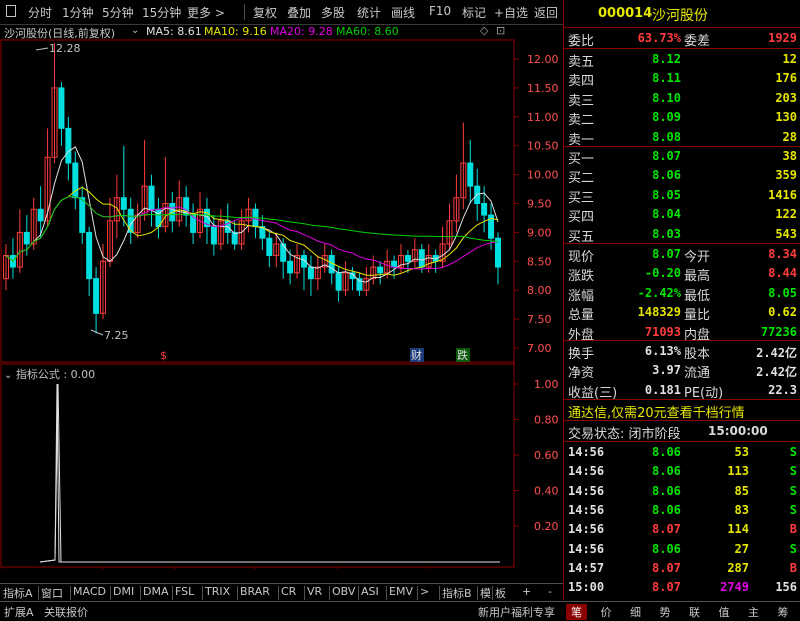 This screenshot has height=621, width=800. What do you see at coordinates (370, 591) in the screenshot?
I see `tab-11: ASI` at bounding box center [370, 591].